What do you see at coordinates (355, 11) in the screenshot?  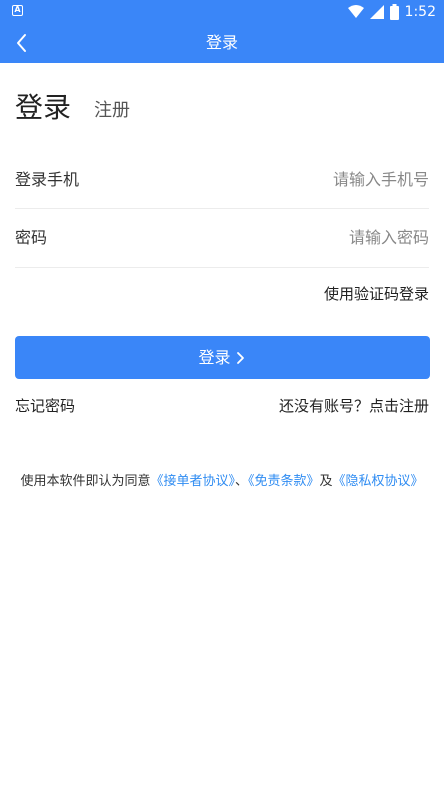 I see `wifi-icon` at bounding box center [355, 11].